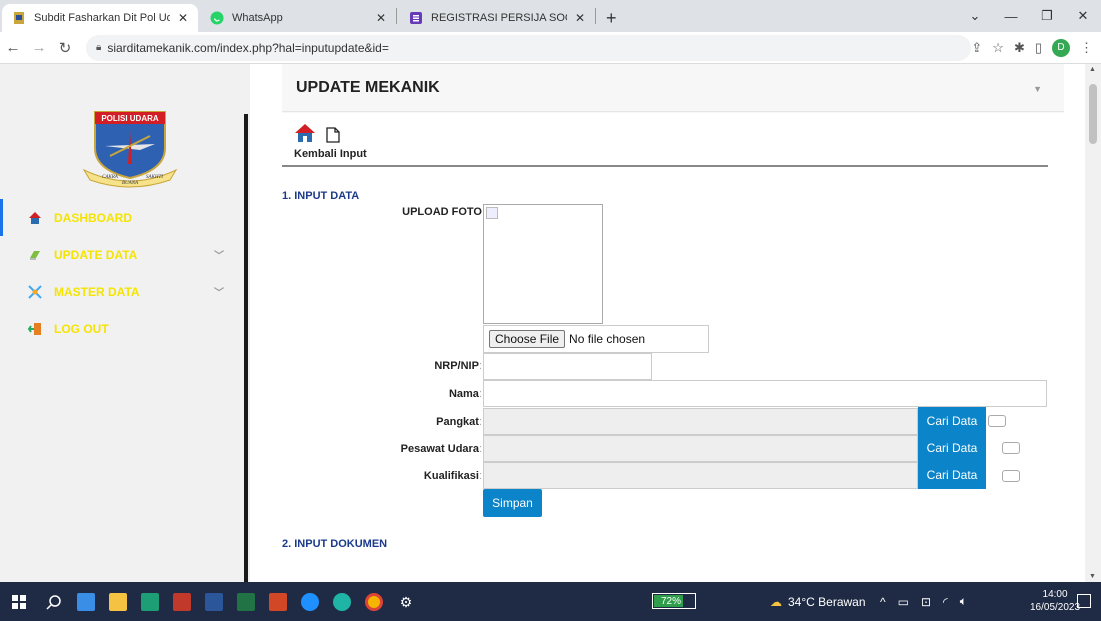 The width and height of the screenshot is (1101, 621). What do you see at coordinates (246, 348) in the screenshot?
I see `sidebar-divider` at bounding box center [246, 348].